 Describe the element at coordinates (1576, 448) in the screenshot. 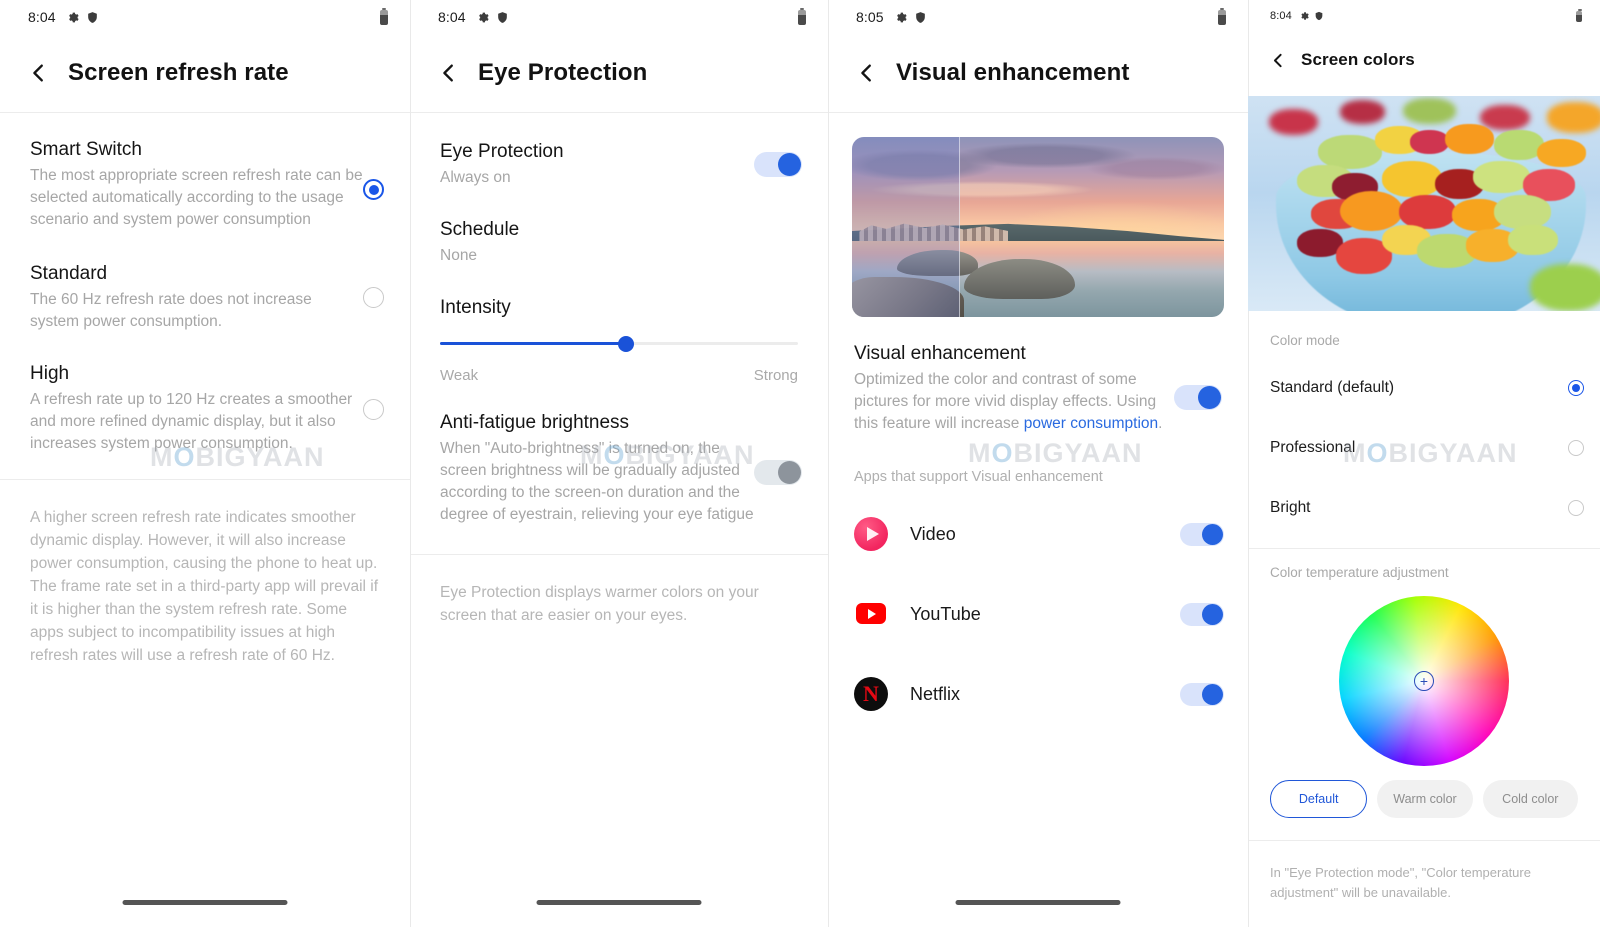

I see `radio-professional` at that location.